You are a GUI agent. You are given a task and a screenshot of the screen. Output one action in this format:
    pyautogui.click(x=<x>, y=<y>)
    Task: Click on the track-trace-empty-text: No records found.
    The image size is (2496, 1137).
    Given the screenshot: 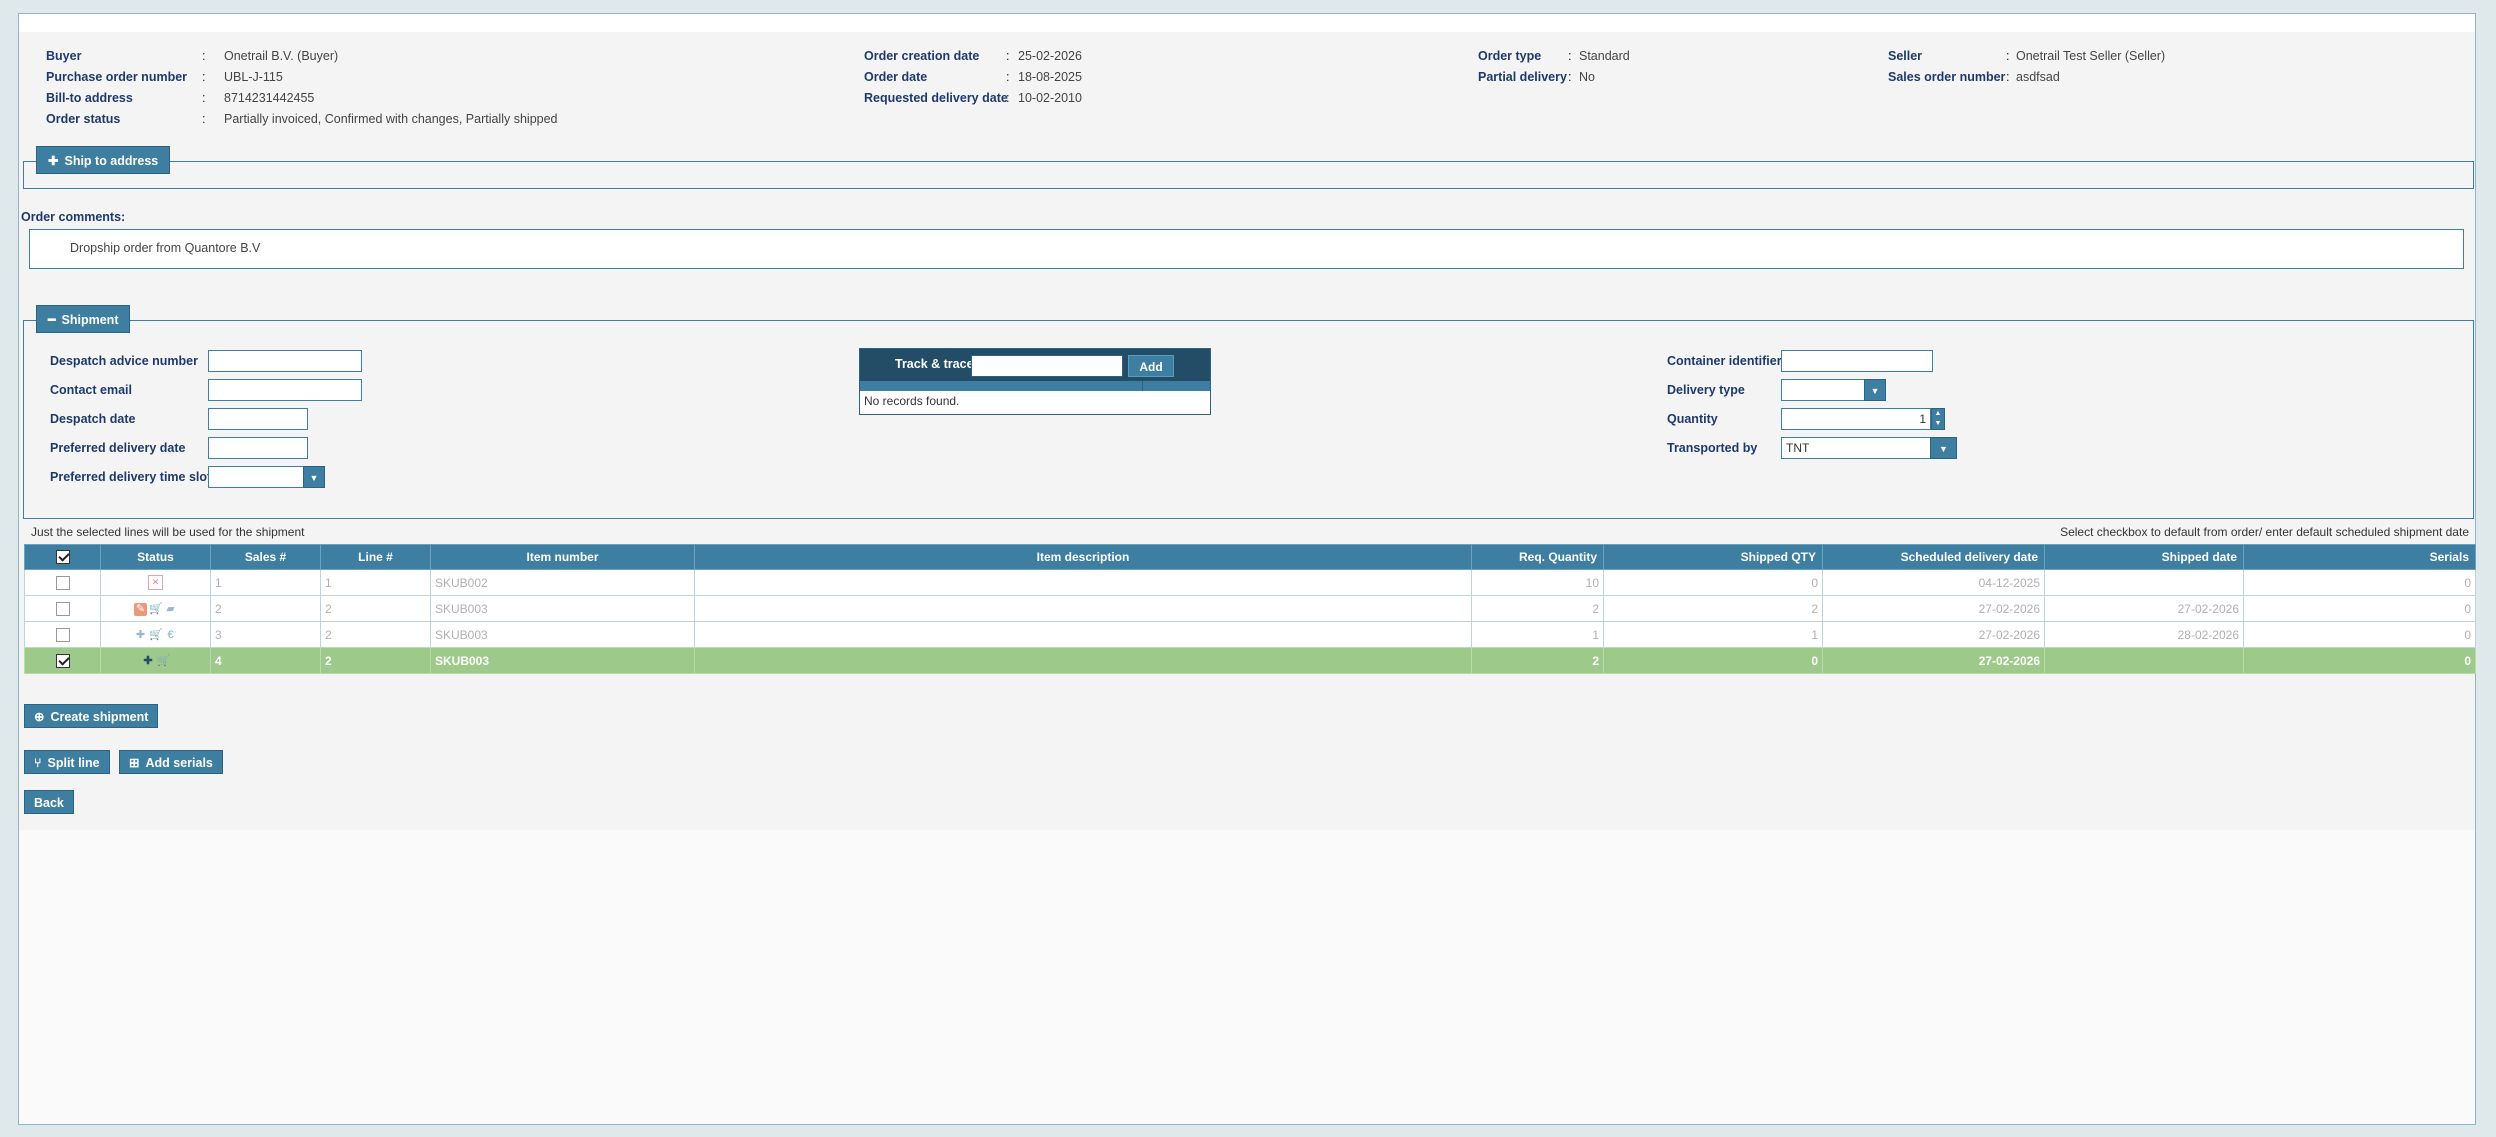 What is the action you would take?
    pyautogui.click(x=912, y=401)
    